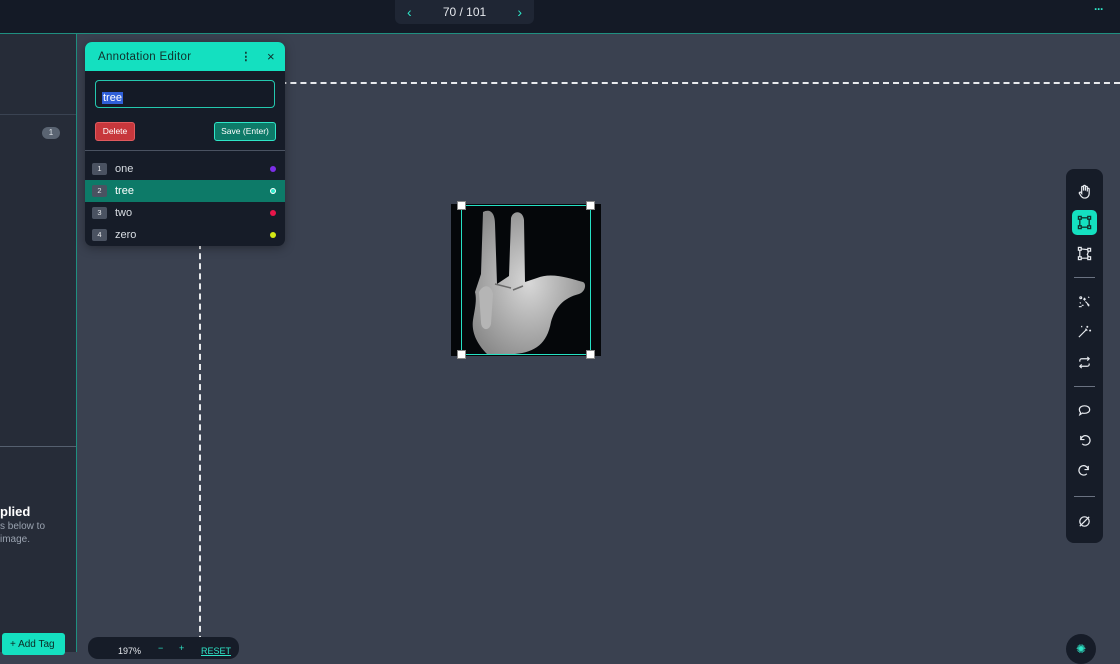 The width and height of the screenshot is (1120, 664). Describe the element at coordinates (461, 354) in the screenshot. I see `resize-handle-bottom-left` at that location.